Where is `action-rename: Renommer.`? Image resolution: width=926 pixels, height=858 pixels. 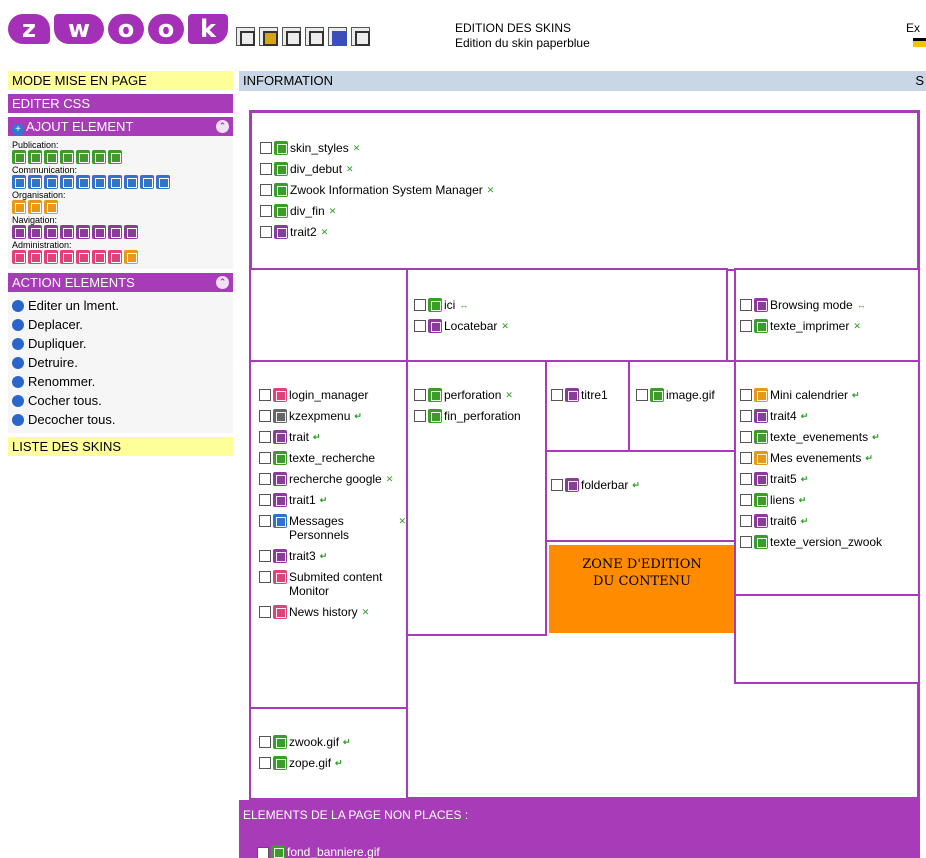
action-rename: Renommer. is located at coordinates (120, 381).